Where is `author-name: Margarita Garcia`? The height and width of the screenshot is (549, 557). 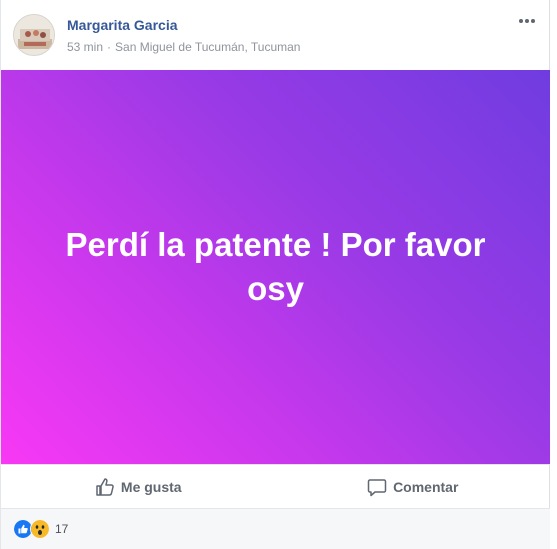 author-name: Margarita Garcia is located at coordinates (122, 25).